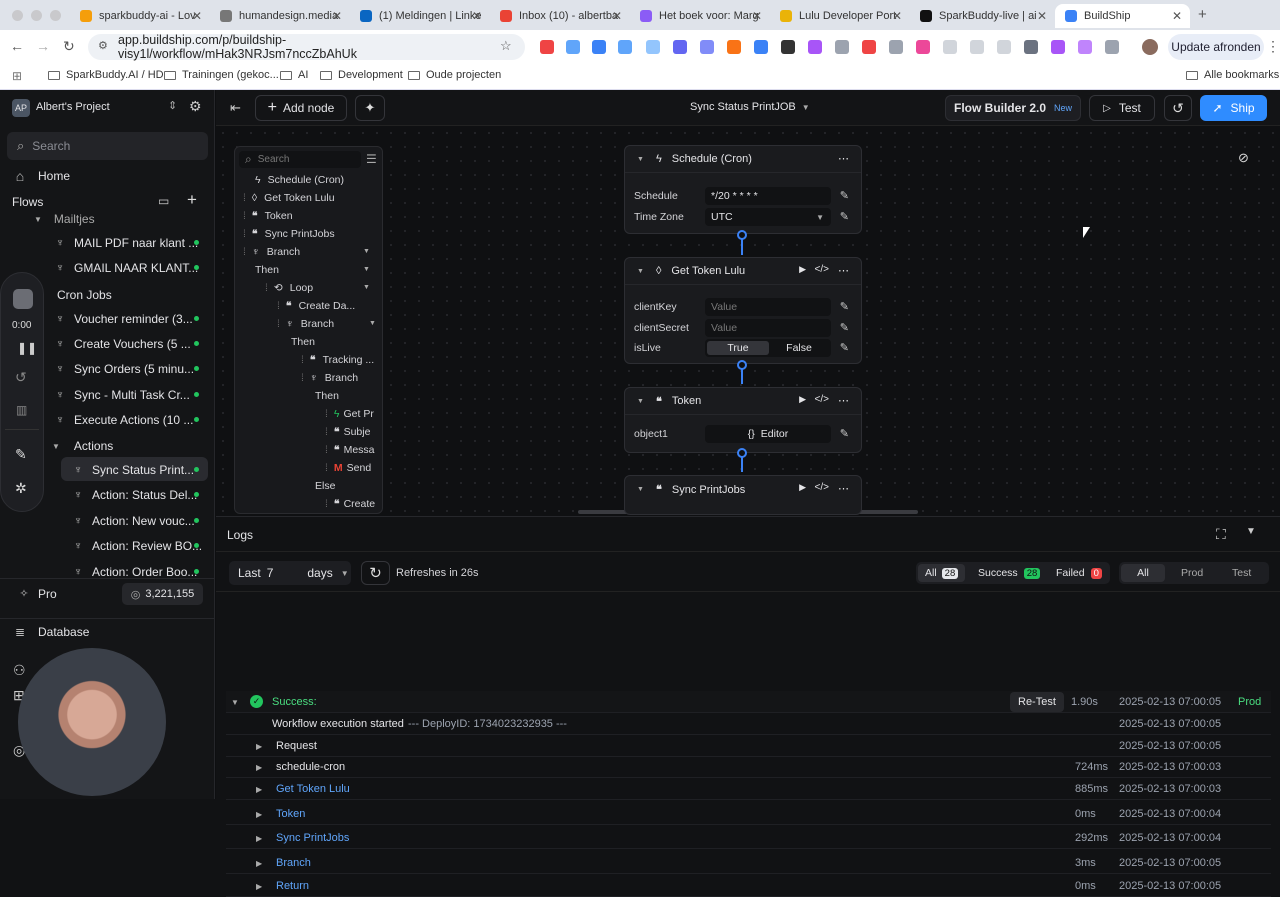 Image resolution: width=1280 pixels, height=897 pixels. What do you see at coordinates (192, 200) in the screenshot?
I see `add-flow-icon: +` at bounding box center [192, 200].